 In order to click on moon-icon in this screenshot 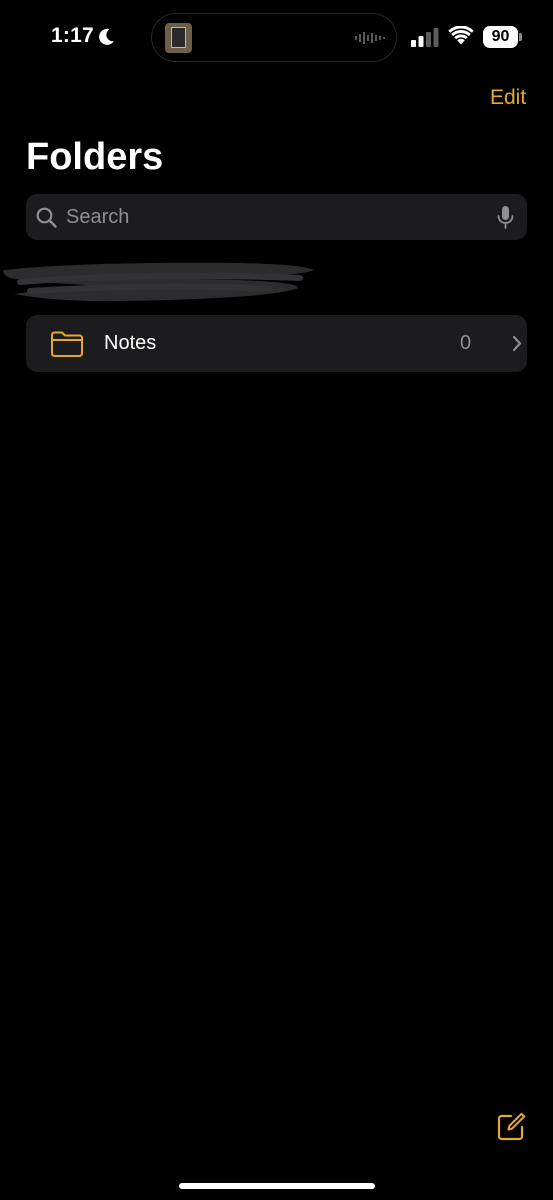, I will do `click(106, 36)`.